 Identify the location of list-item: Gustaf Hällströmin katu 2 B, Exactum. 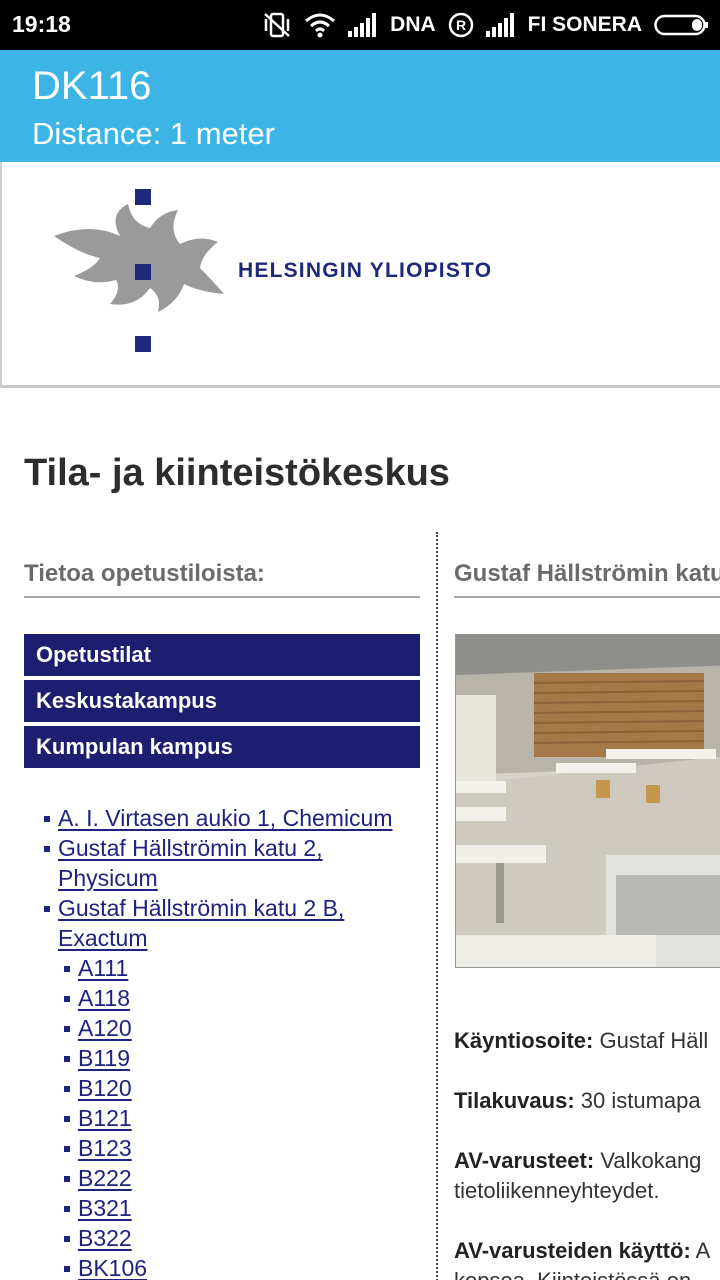
(234, 923).